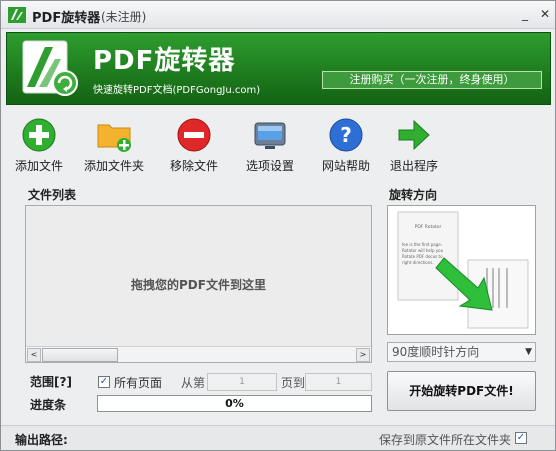  I want to click on settings-button: 选项设置, so click(270, 144).